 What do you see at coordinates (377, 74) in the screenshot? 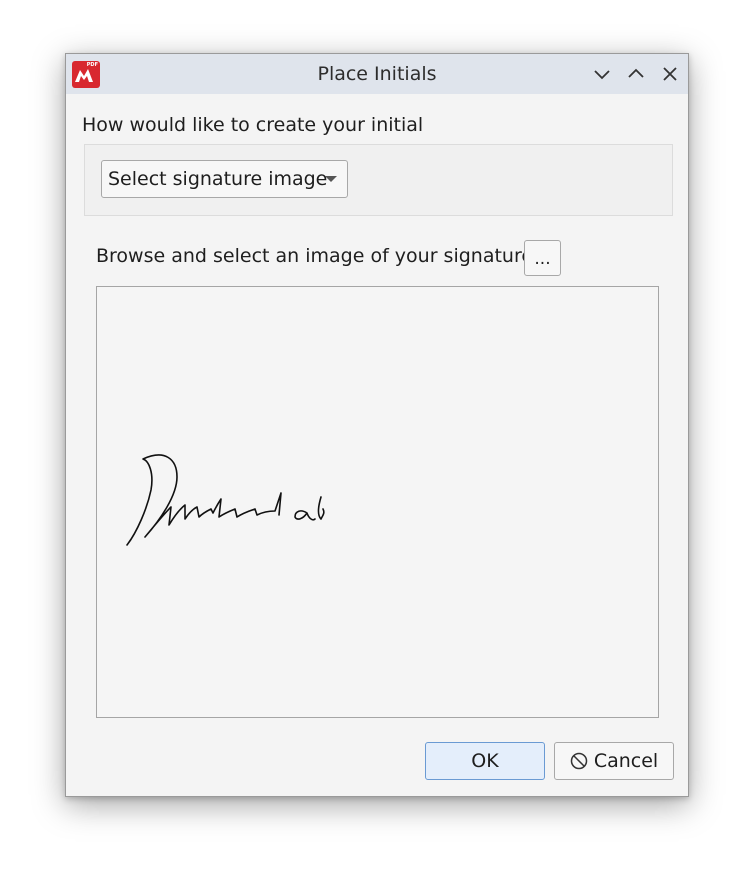
I see `title-bar: PDF Place Initials` at bounding box center [377, 74].